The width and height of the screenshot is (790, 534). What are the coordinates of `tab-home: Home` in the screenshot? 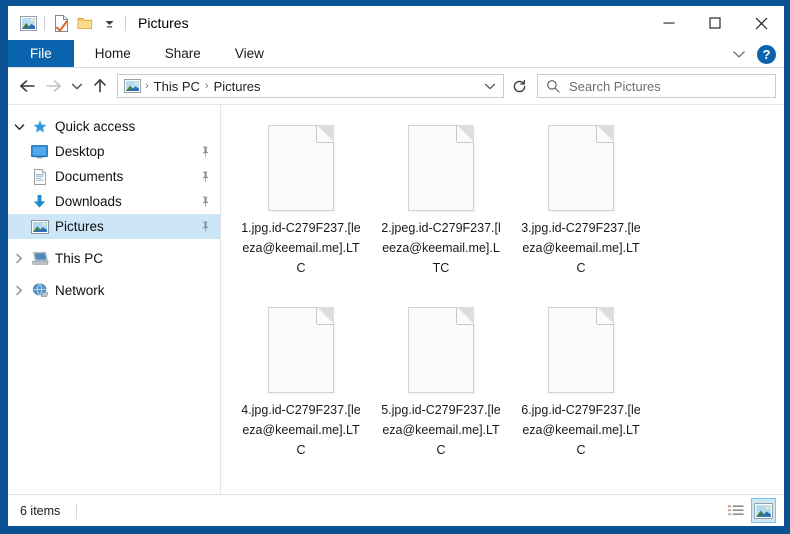 It's located at (113, 53).